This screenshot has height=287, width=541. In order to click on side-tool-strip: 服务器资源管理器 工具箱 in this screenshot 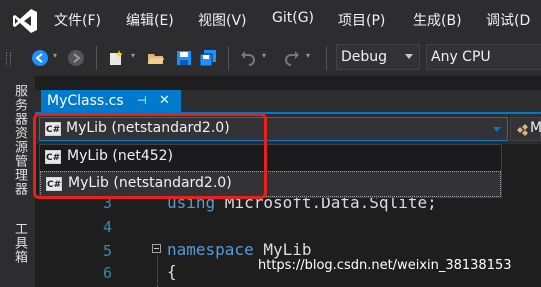, I will do `click(17, 181)`.